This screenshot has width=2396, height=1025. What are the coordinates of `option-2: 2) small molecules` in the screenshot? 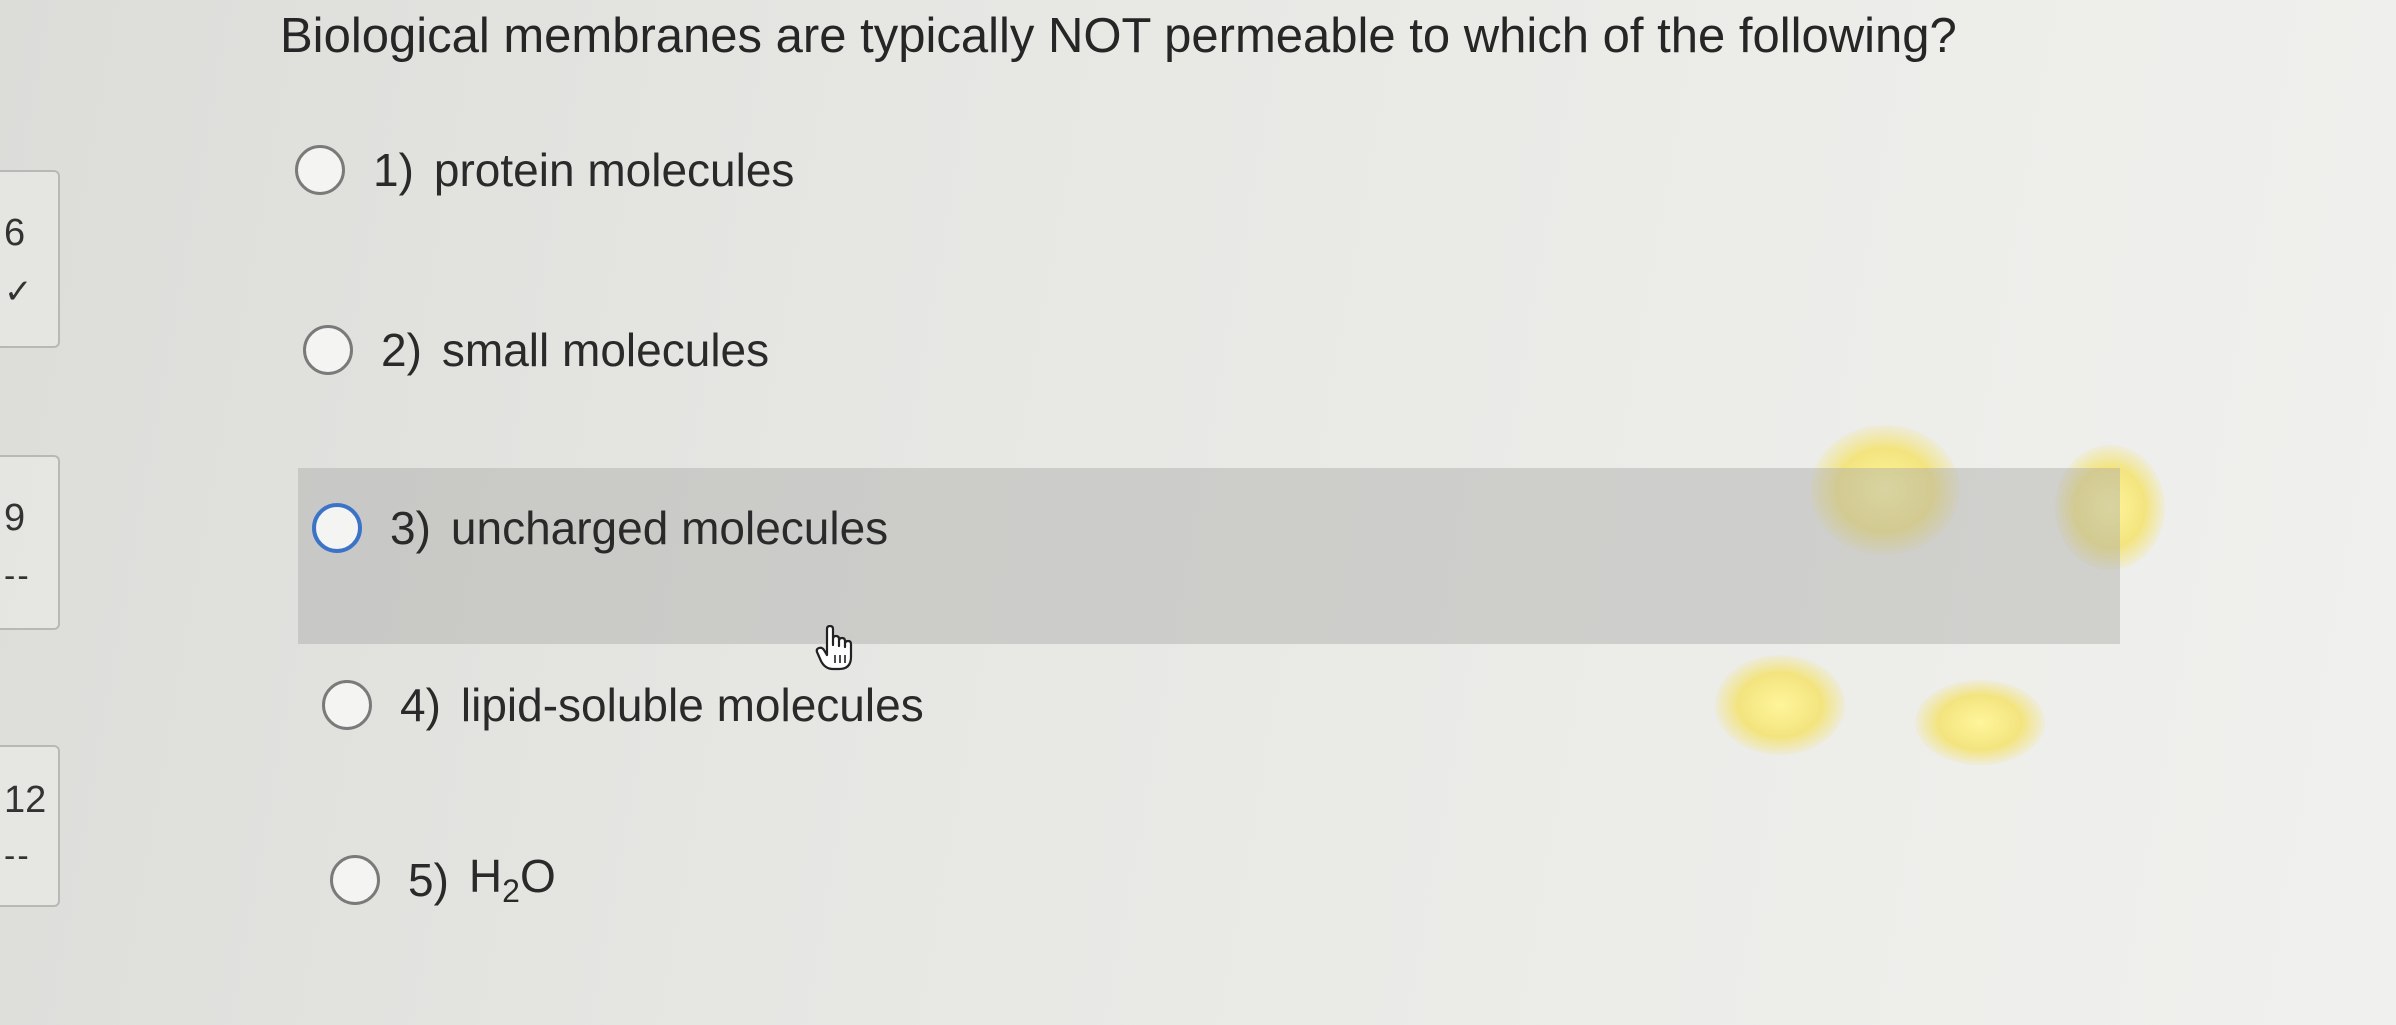 It's located at (536, 350).